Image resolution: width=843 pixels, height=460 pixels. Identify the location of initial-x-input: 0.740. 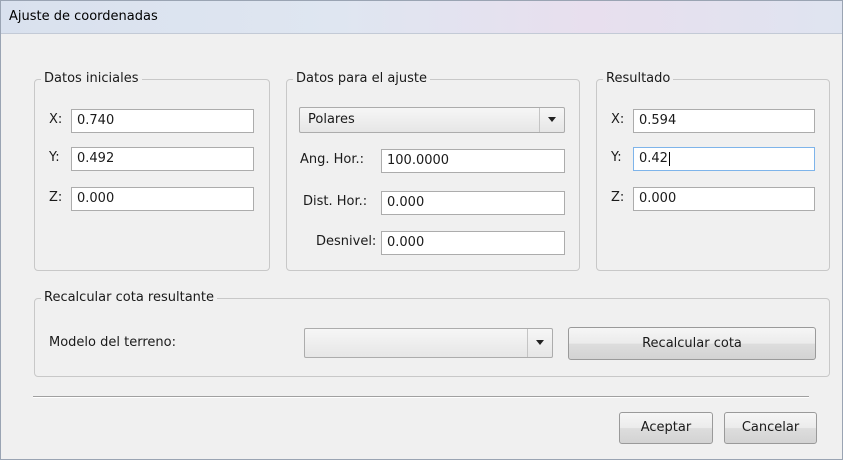
(162, 121).